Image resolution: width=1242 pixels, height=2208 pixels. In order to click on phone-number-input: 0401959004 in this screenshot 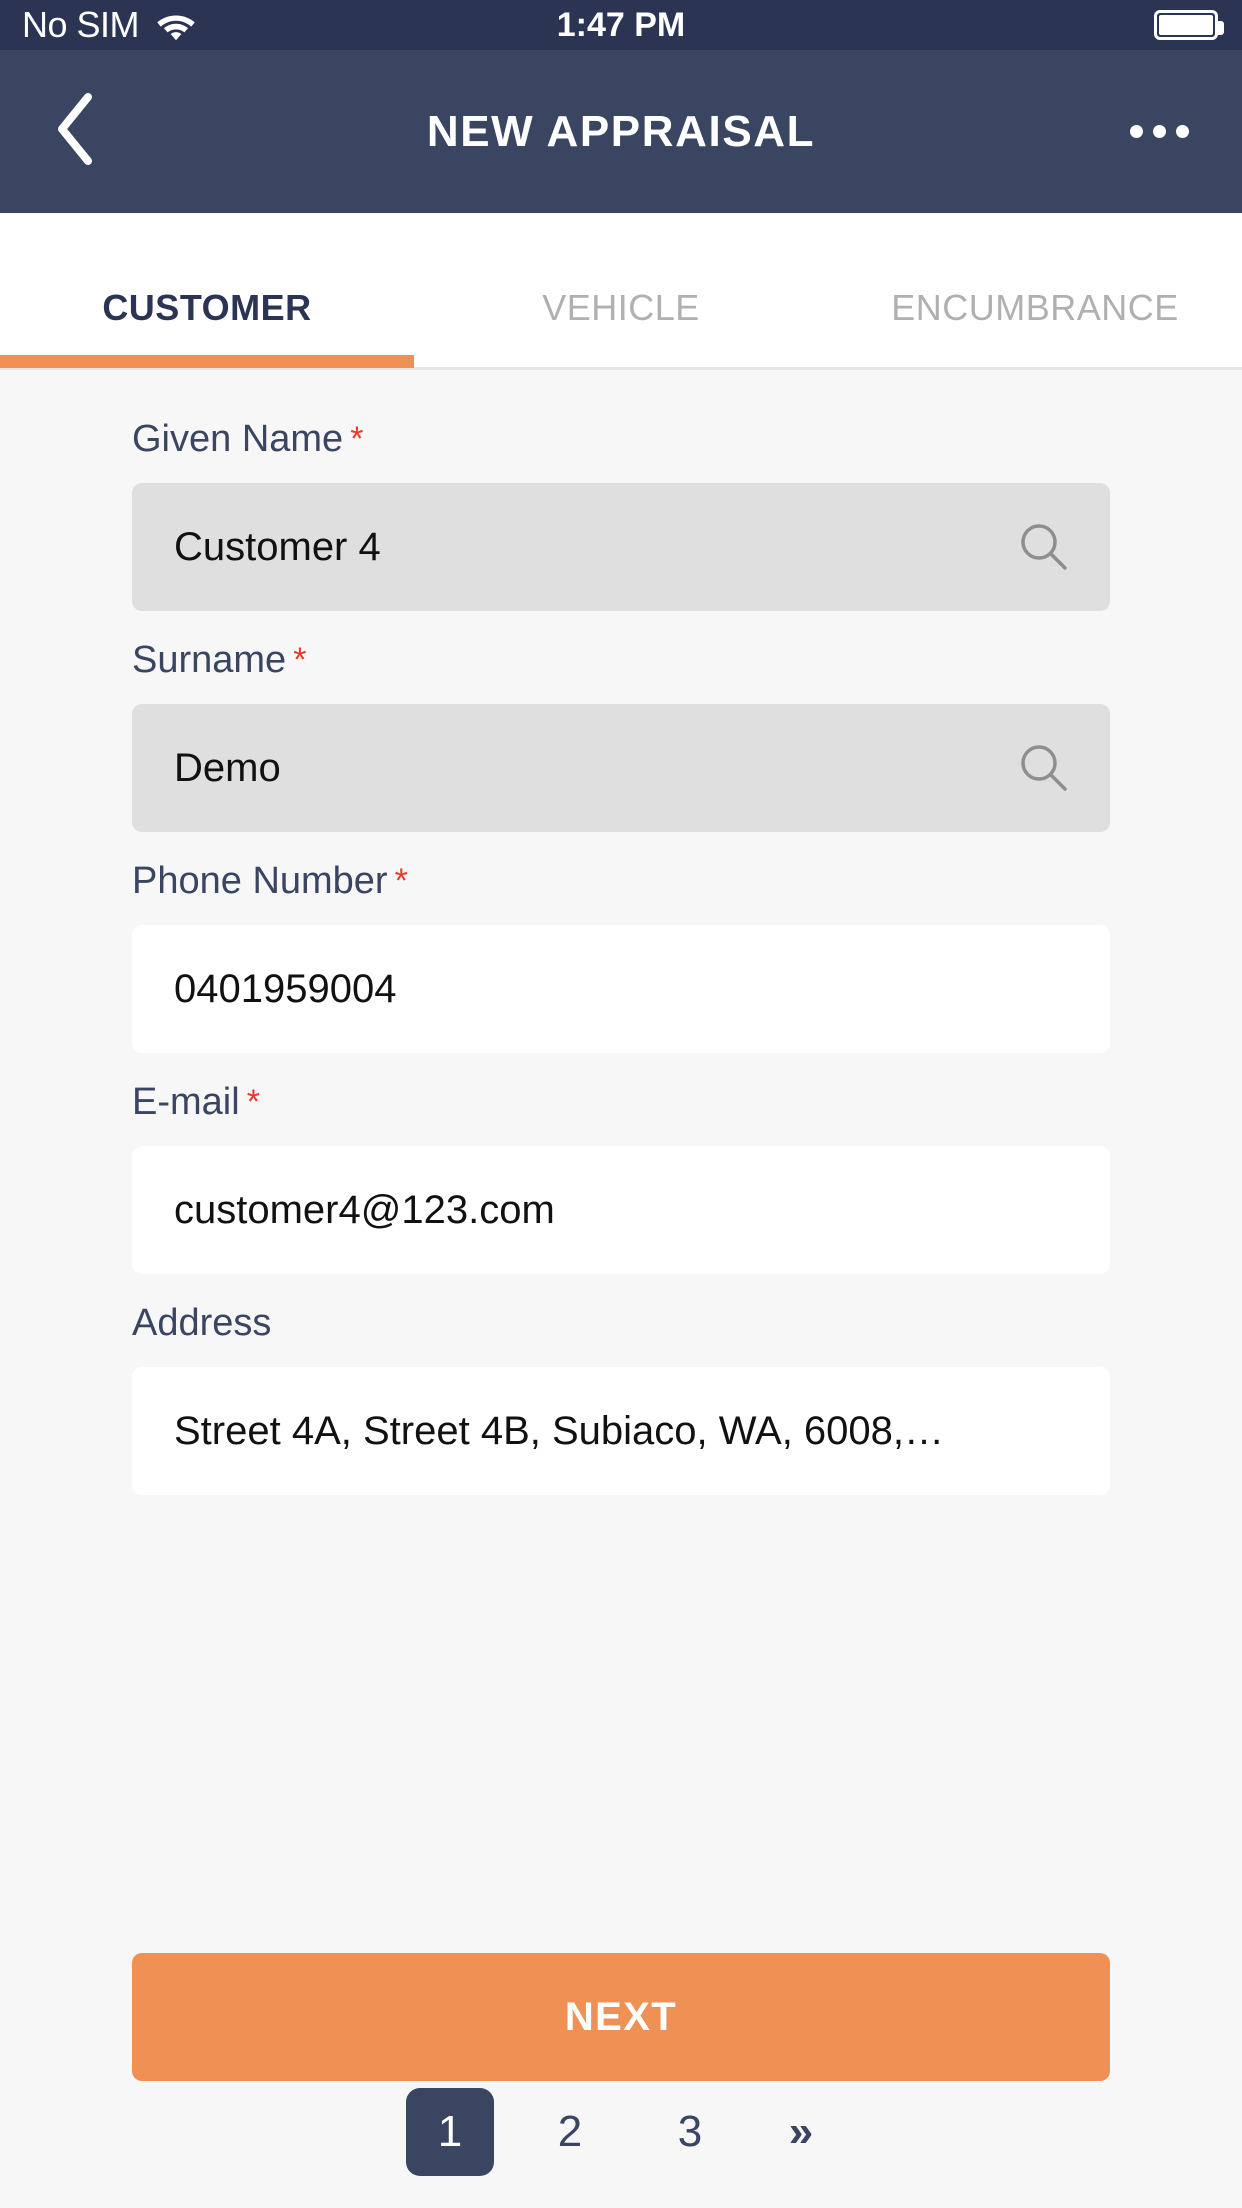, I will do `click(621, 989)`.